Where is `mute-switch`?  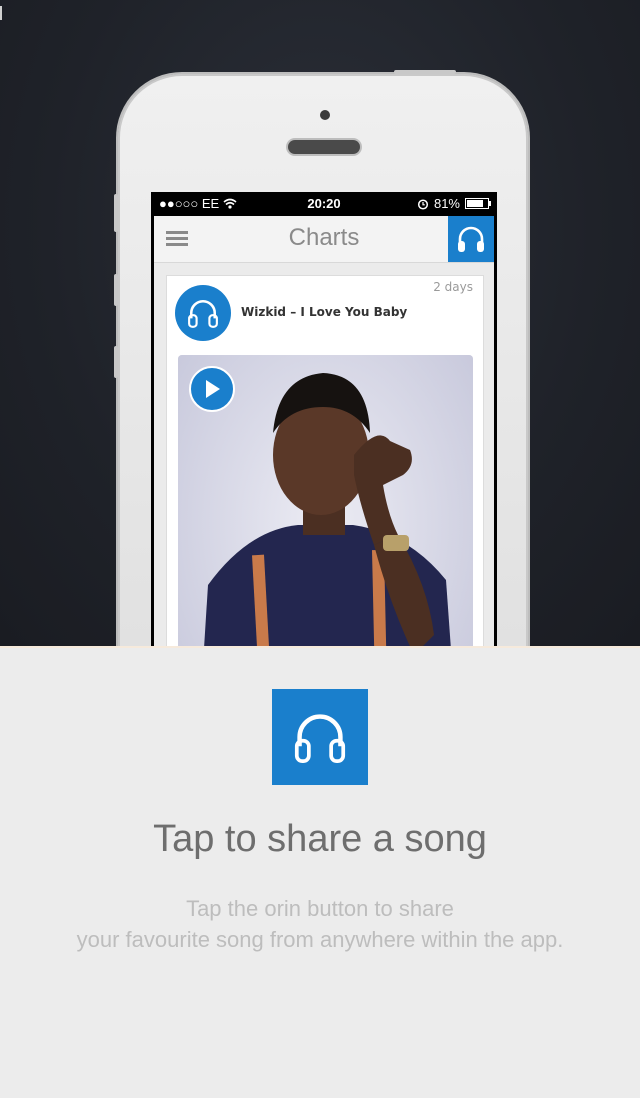
mute-switch is located at coordinates (116, 213).